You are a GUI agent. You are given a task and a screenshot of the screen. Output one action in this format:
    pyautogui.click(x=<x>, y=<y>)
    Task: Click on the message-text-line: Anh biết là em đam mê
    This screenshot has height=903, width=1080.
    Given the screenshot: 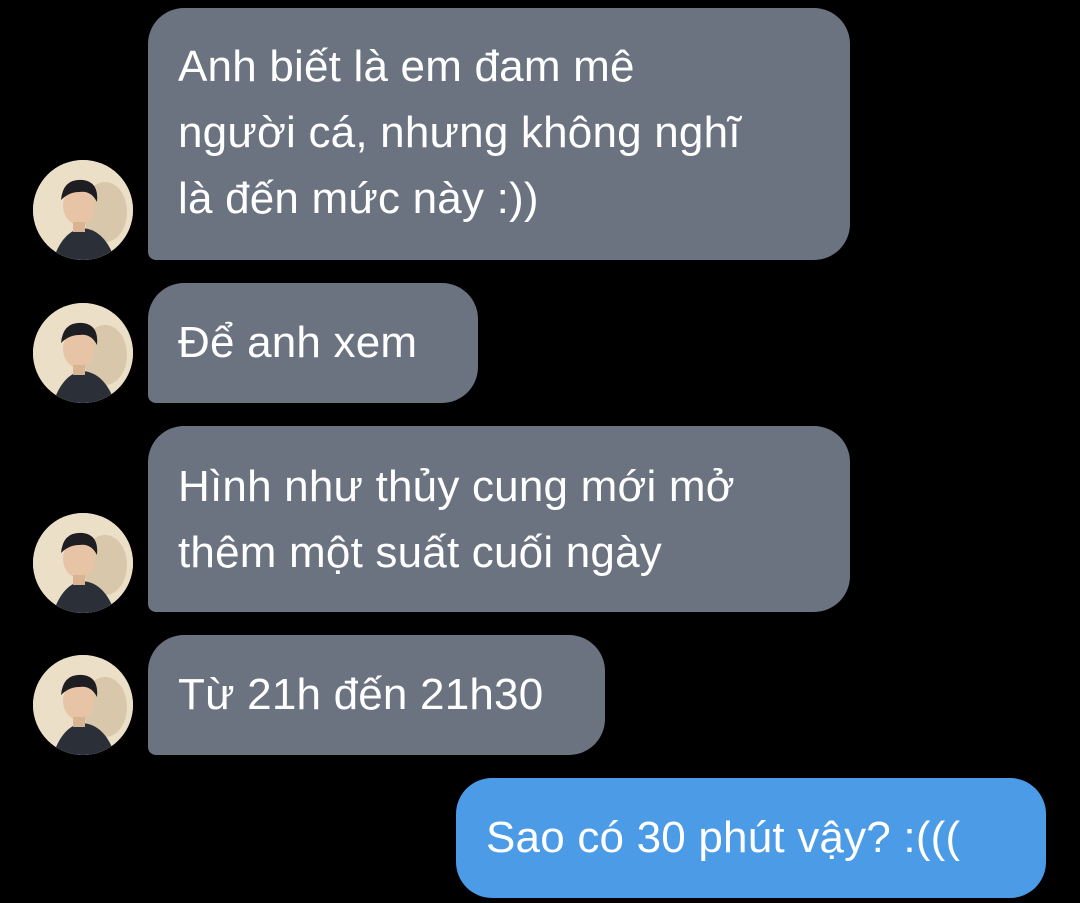 What is the action you would take?
    pyautogui.click(x=406, y=66)
    